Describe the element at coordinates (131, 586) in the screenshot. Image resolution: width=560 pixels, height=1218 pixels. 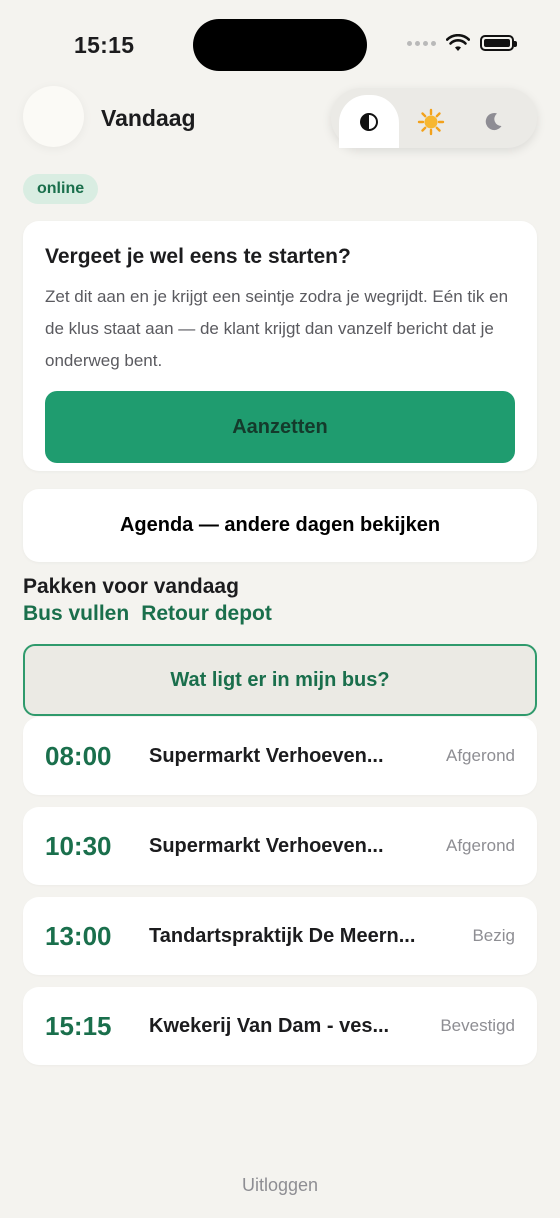
I see `section-title: Pakken voor vandaag` at that location.